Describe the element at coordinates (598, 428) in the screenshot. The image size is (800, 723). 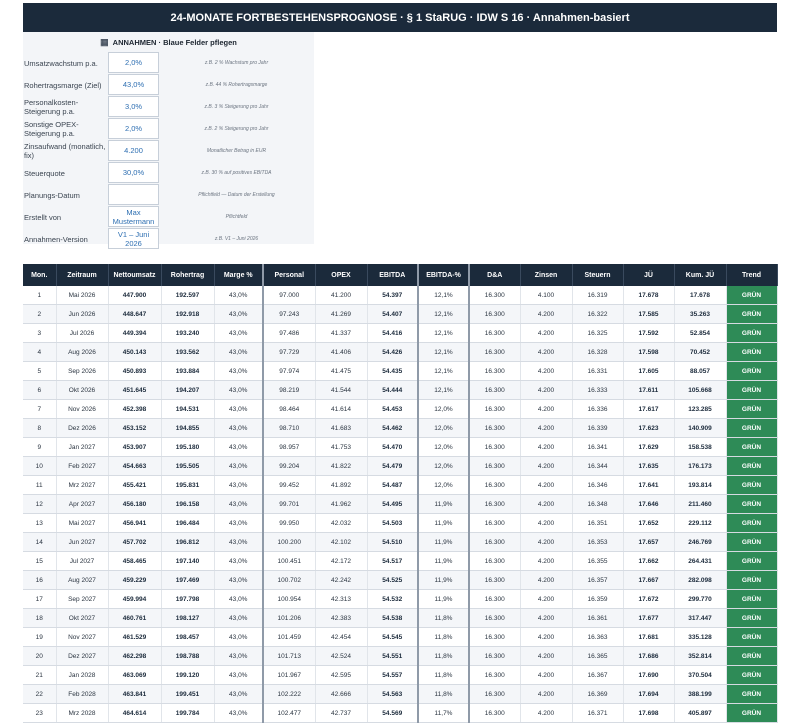
I see `table-cell-taxes: 16.339` at that location.